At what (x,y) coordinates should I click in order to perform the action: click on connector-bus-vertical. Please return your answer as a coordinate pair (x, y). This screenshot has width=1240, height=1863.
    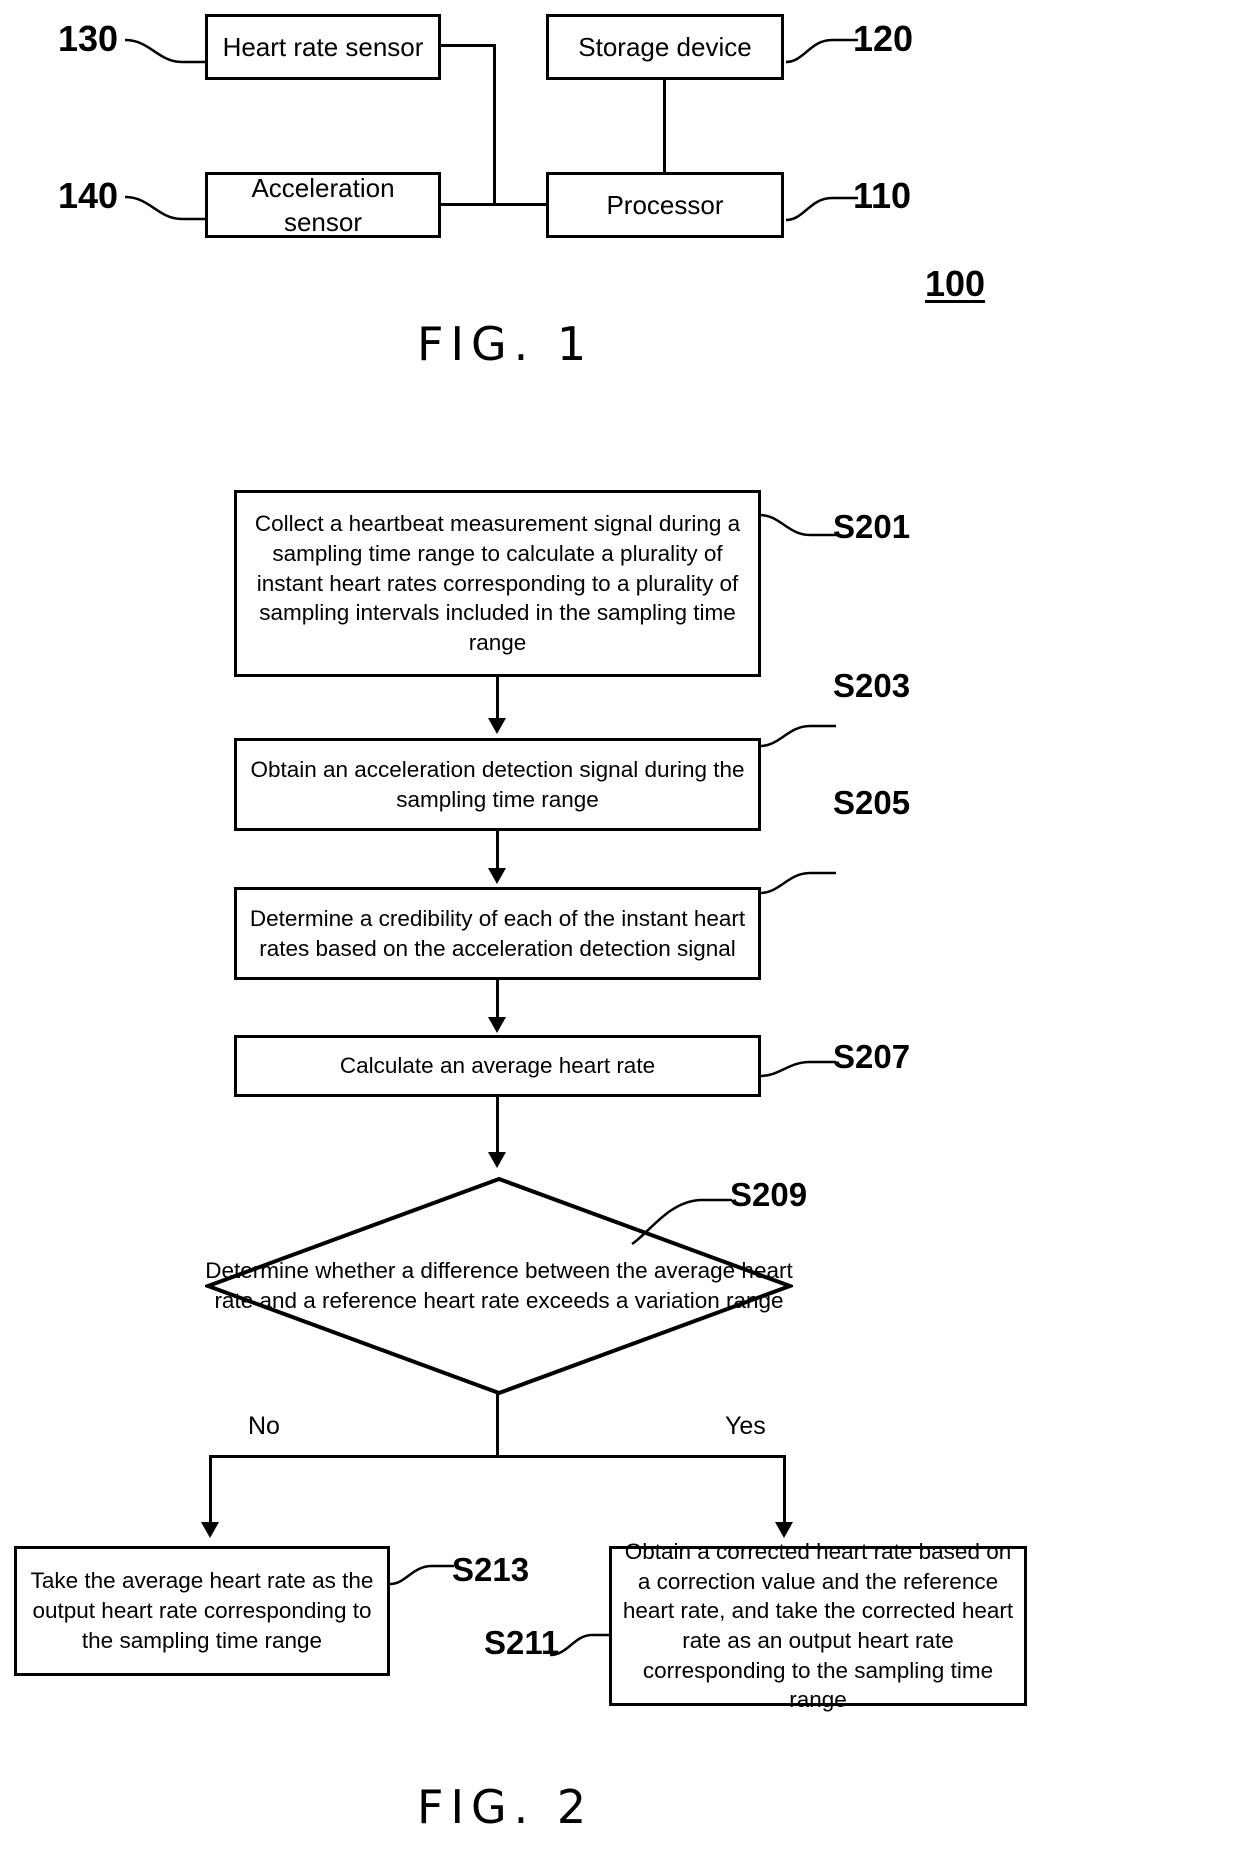
    Looking at the image, I should click on (494, 125).